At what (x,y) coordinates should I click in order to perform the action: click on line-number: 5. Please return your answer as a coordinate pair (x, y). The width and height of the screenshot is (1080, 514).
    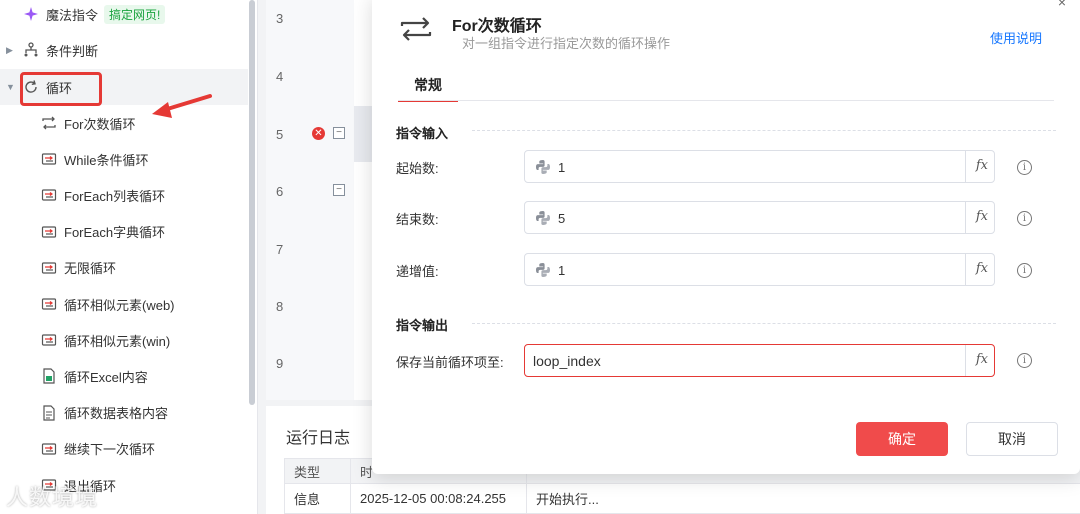
    Looking at the image, I should click on (280, 134).